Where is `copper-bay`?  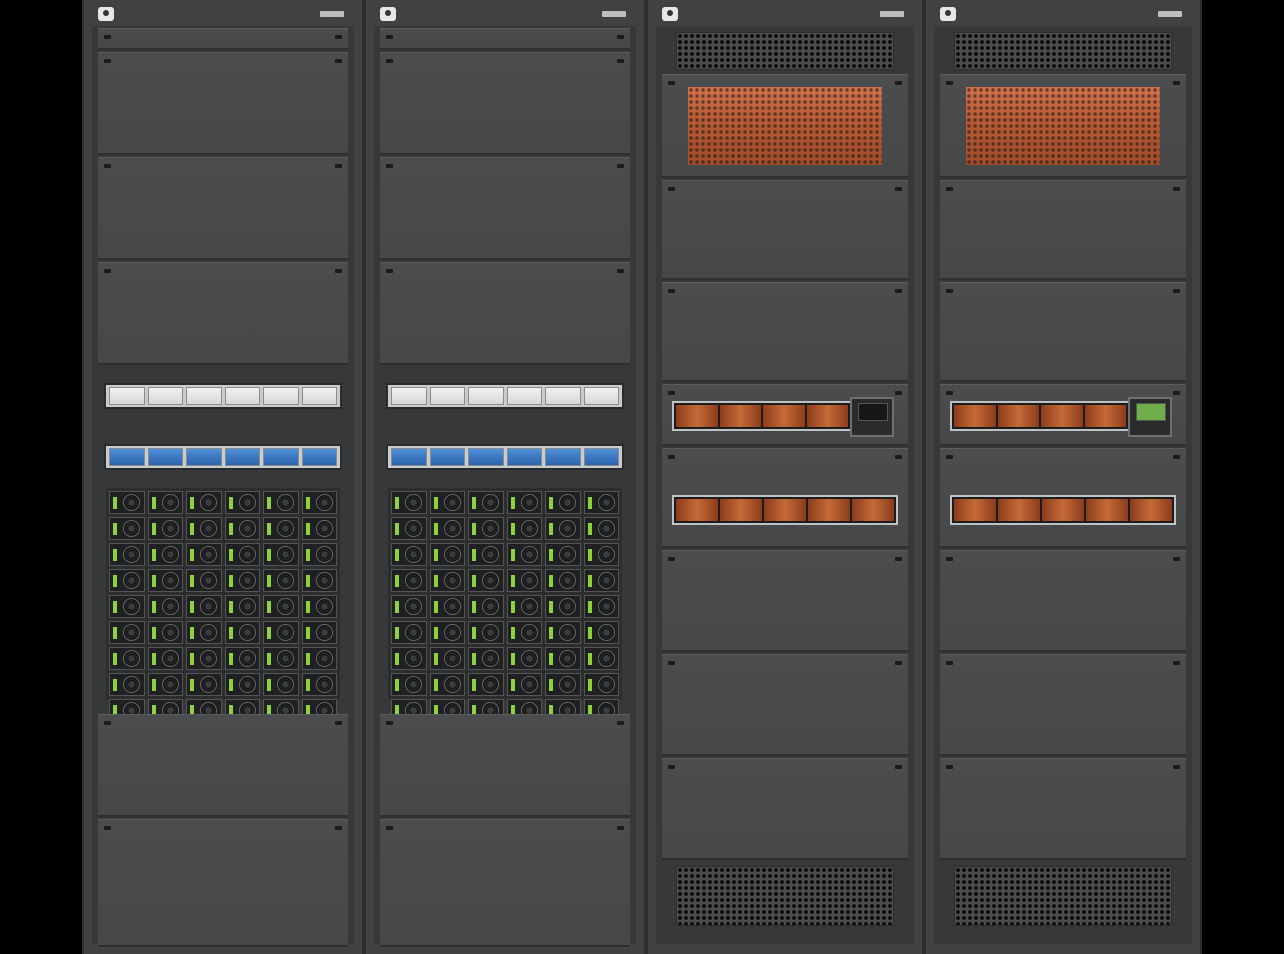 copper-bay is located at coordinates (785, 126).